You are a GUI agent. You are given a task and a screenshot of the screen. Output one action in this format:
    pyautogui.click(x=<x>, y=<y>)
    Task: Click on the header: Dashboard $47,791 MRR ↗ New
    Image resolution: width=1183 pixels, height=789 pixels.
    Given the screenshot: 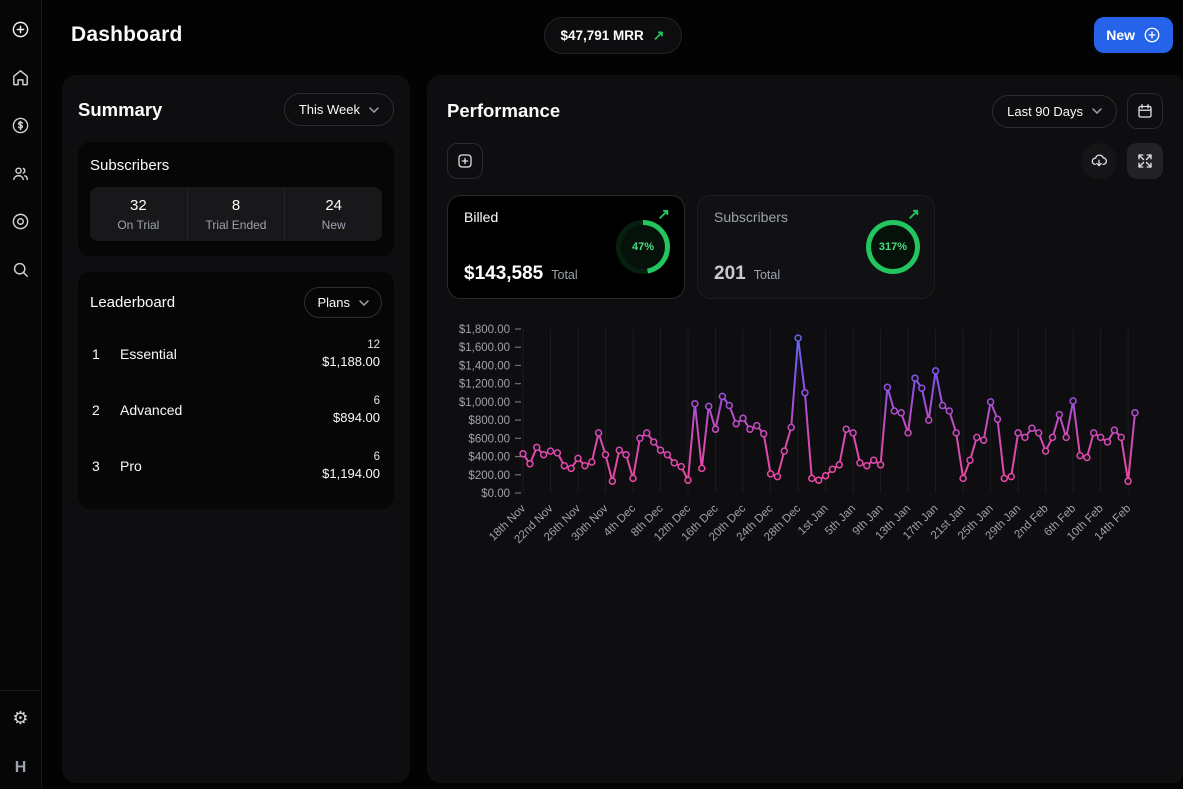 What is the action you would take?
    pyautogui.click(x=612, y=35)
    